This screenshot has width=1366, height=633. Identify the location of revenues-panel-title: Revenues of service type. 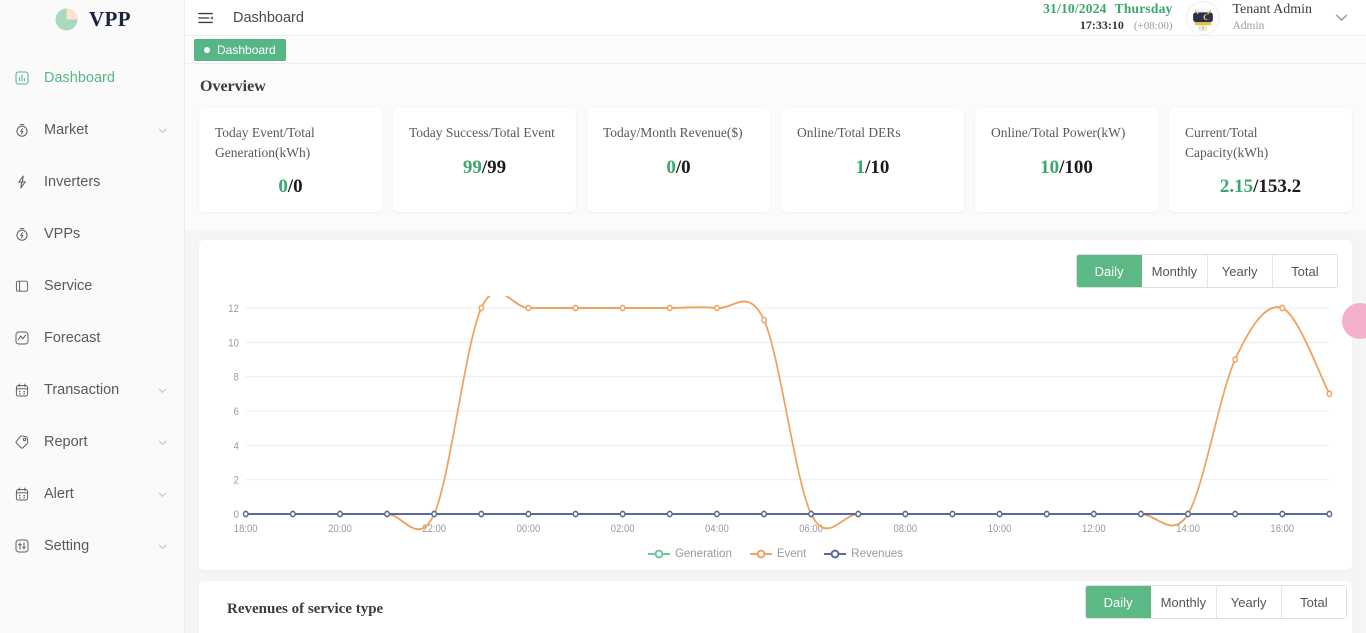
(305, 609).